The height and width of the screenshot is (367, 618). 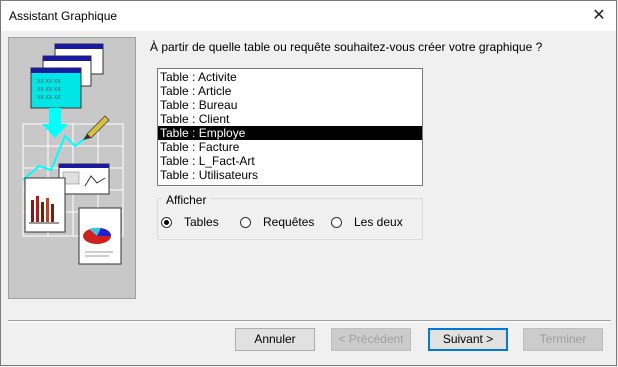 I want to click on list-item: Table : Client, so click(x=290, y=119).